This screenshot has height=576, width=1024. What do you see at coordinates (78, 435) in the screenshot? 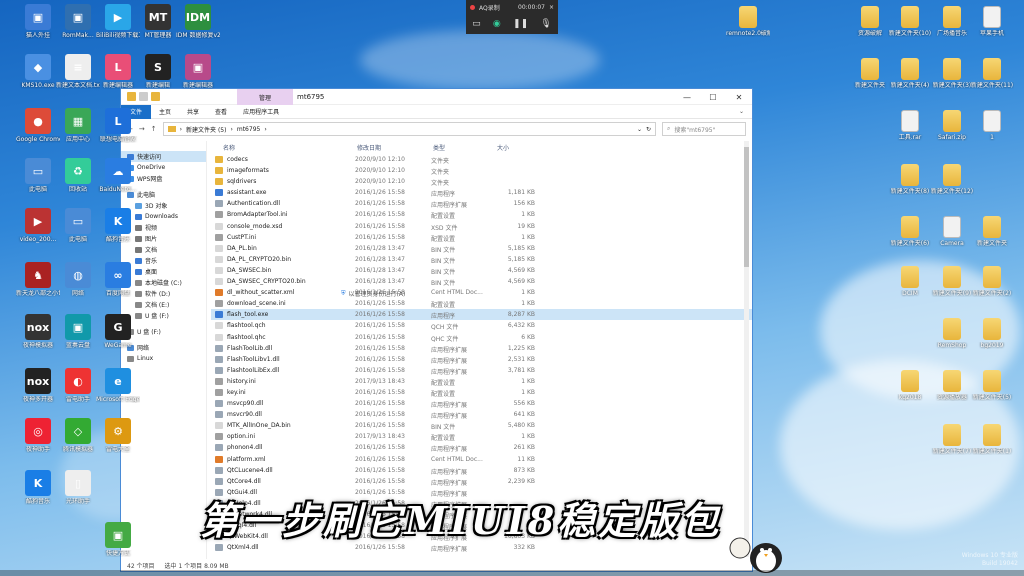
I see `desktop-icon: ◇ 腾讯模拟器` at bounding box center [78, 435].